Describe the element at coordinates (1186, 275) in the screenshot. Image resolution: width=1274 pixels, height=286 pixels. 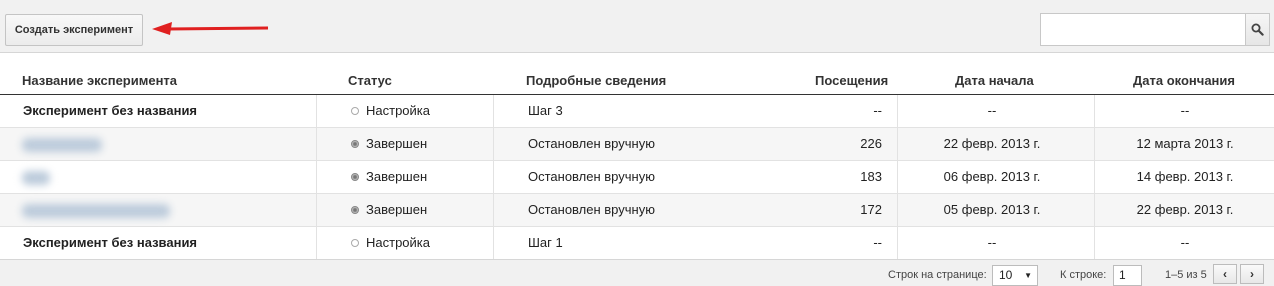
I see `page-range-text: 1–5 из 5` at that location.